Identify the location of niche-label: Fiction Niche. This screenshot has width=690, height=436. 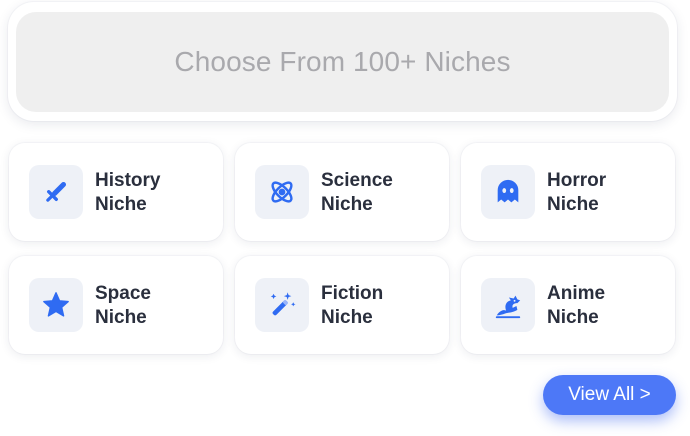
(352, 306).